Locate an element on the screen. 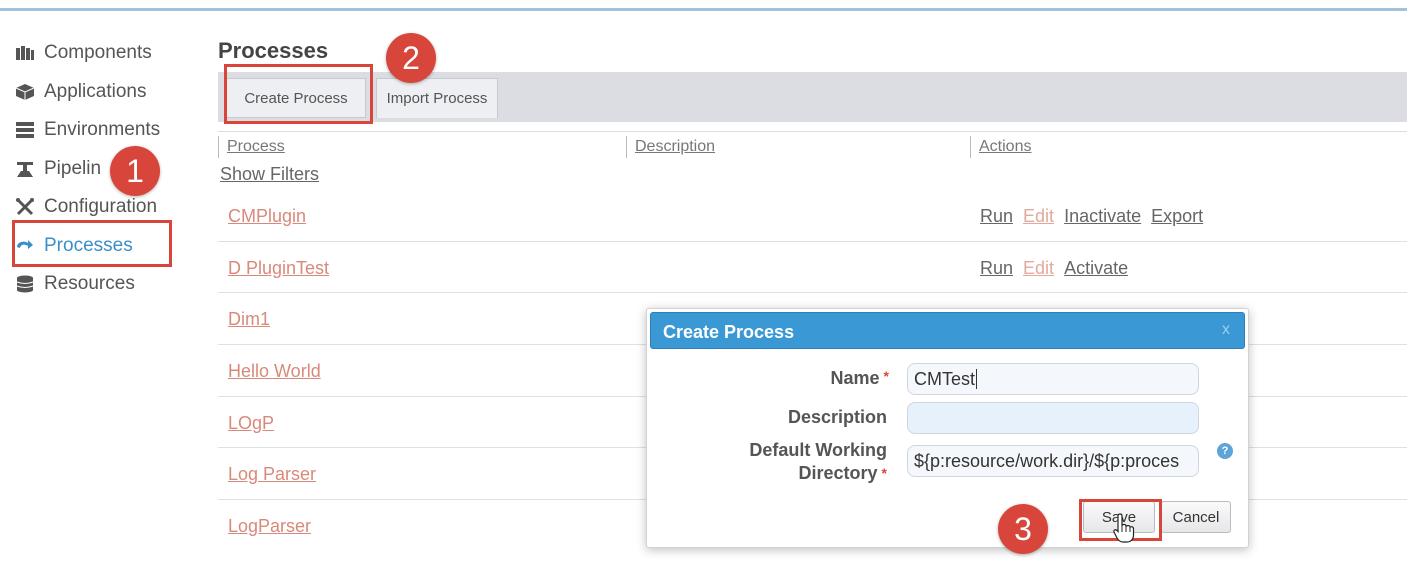 The image size is (1407, 569). table-row: CMPlugin Run Edit Inactivate Export is located at coordinates (812, 216).